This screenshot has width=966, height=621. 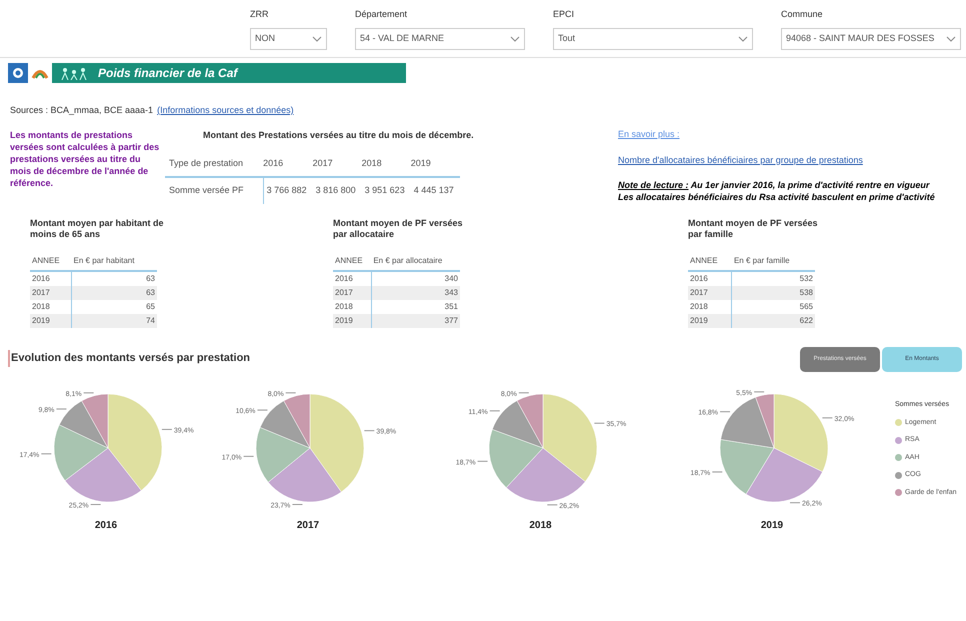 What do you see at coordinates (386, 190) in the screenshot?
I see `table-cell: 3 951 623` at bounding box center [386, 190].